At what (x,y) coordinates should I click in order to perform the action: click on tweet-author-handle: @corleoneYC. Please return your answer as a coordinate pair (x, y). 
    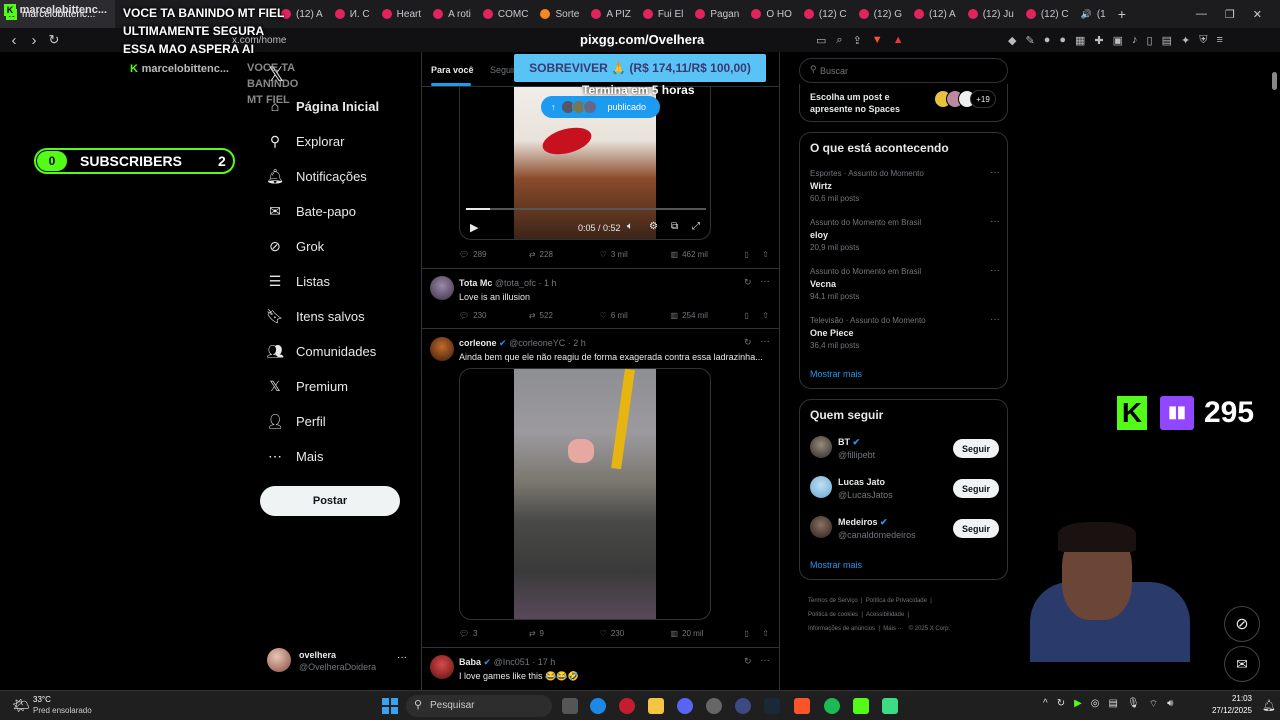
    Looking at the image, I should click on (537, 343).